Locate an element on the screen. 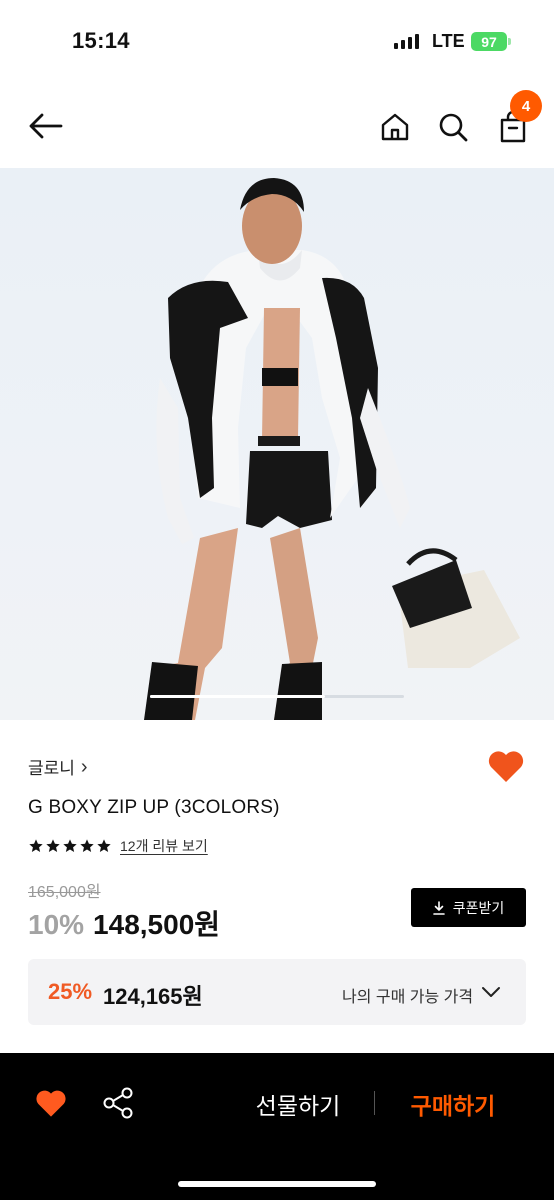  buy-button: 구매하기 is located at coordinates (453, 1104).